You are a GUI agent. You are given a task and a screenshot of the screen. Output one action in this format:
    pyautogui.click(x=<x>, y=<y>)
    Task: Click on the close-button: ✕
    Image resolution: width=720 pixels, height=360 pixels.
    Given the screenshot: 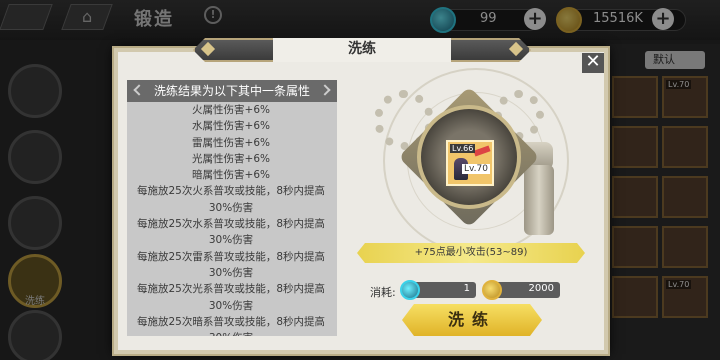 What is the action you would take?
    pyautogui.click(x=593, y=63)
    